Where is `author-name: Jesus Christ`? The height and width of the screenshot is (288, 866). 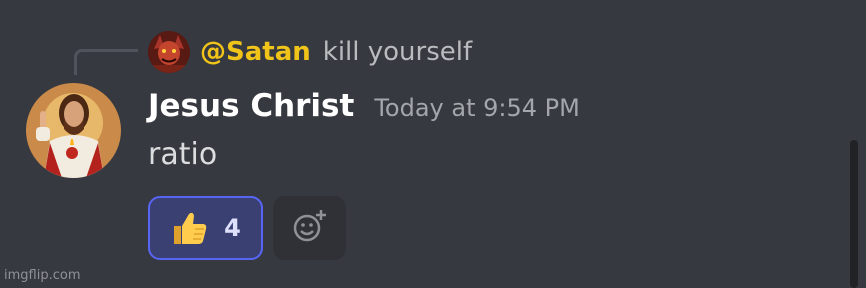 author-name: Jesus Christ is located at coordinates (251, 106).